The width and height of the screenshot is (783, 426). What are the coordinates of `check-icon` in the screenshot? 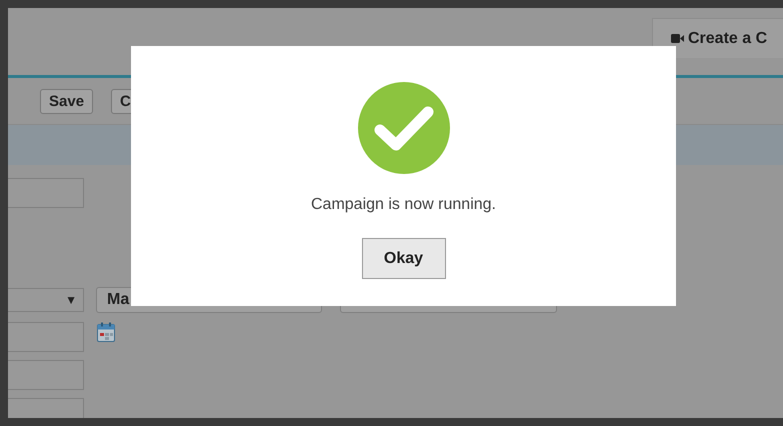 It's located at (404, 128).